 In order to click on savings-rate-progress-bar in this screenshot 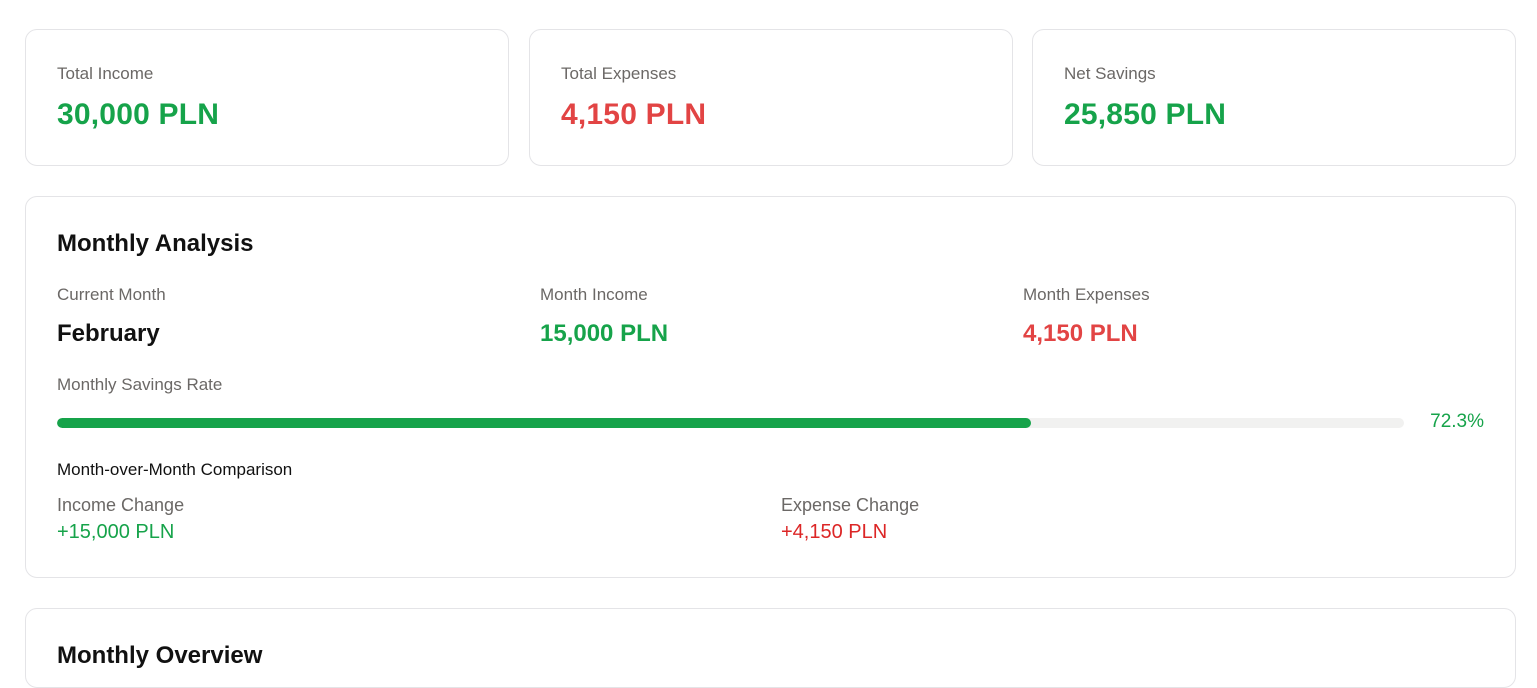, I will do `click(730, 423)`.